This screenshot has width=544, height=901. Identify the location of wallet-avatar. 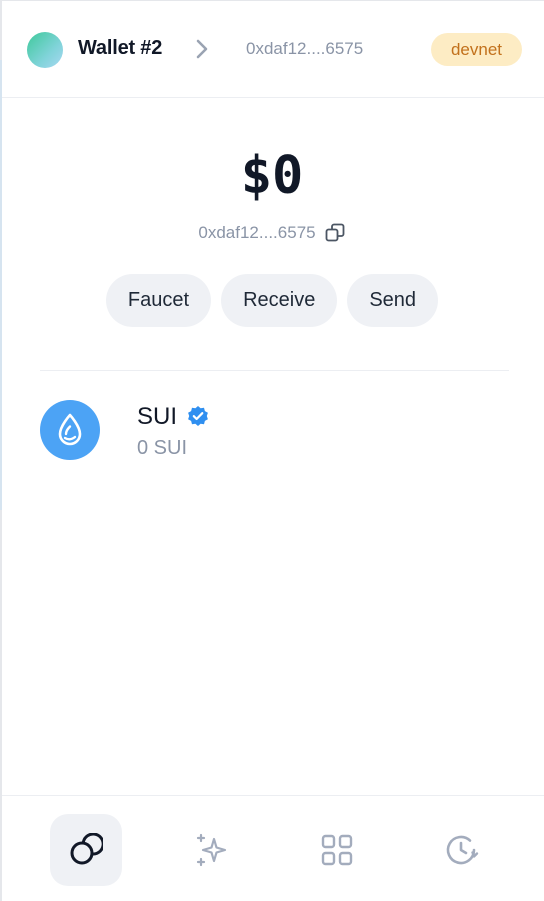
(45, 50).